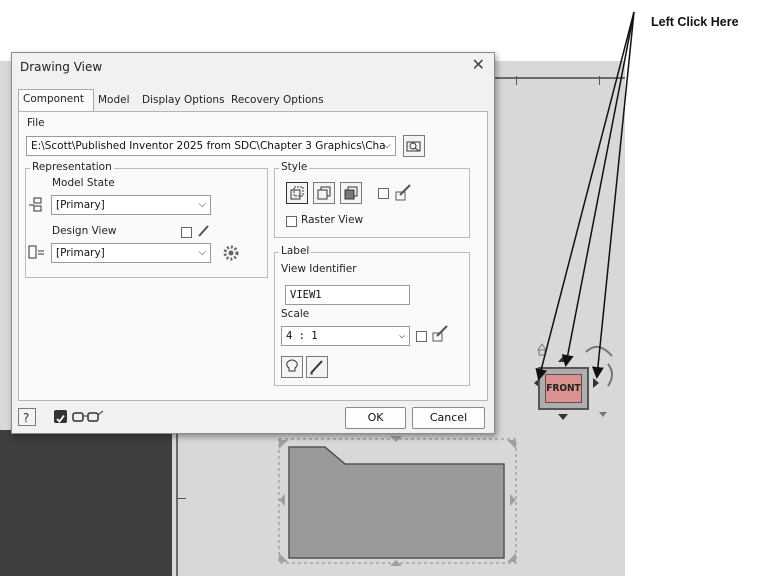  Describe the element at coordinates (80, 205) in the screenshot. I see `model-state-value: [Primary]` at that location.